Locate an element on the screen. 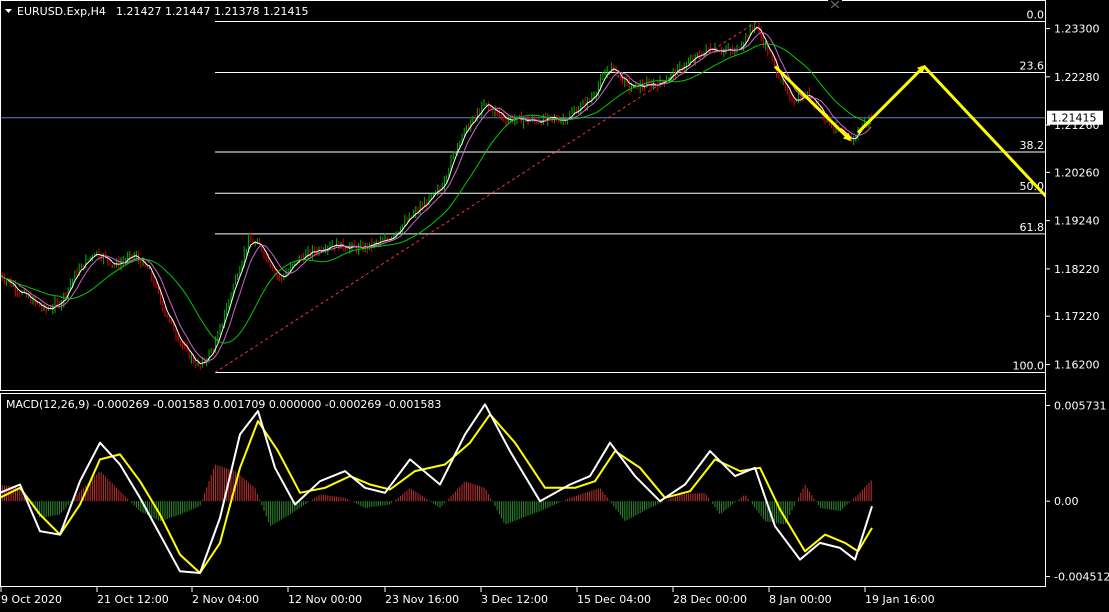  time-tick-label: 23 Nov 16:00 is located at coordinates (422, 599).